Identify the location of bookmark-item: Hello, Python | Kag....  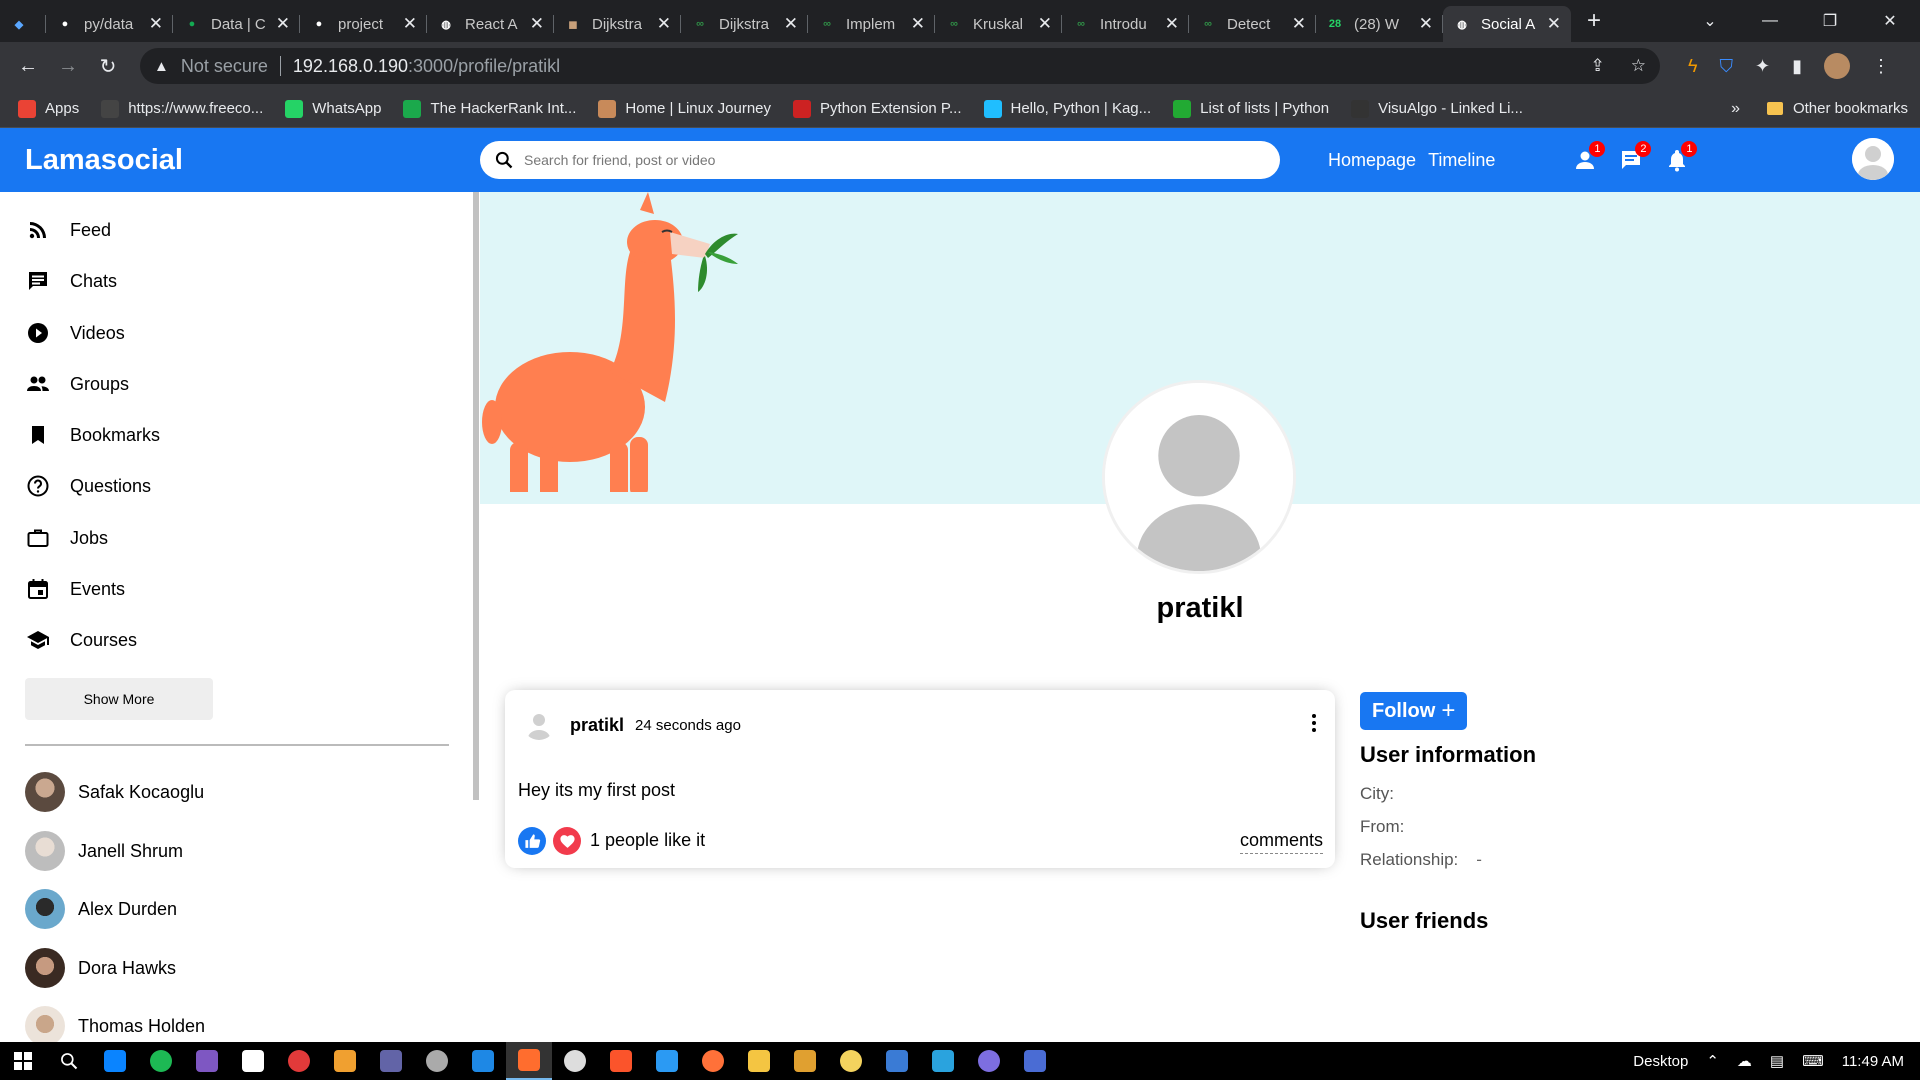
(1067, 108).